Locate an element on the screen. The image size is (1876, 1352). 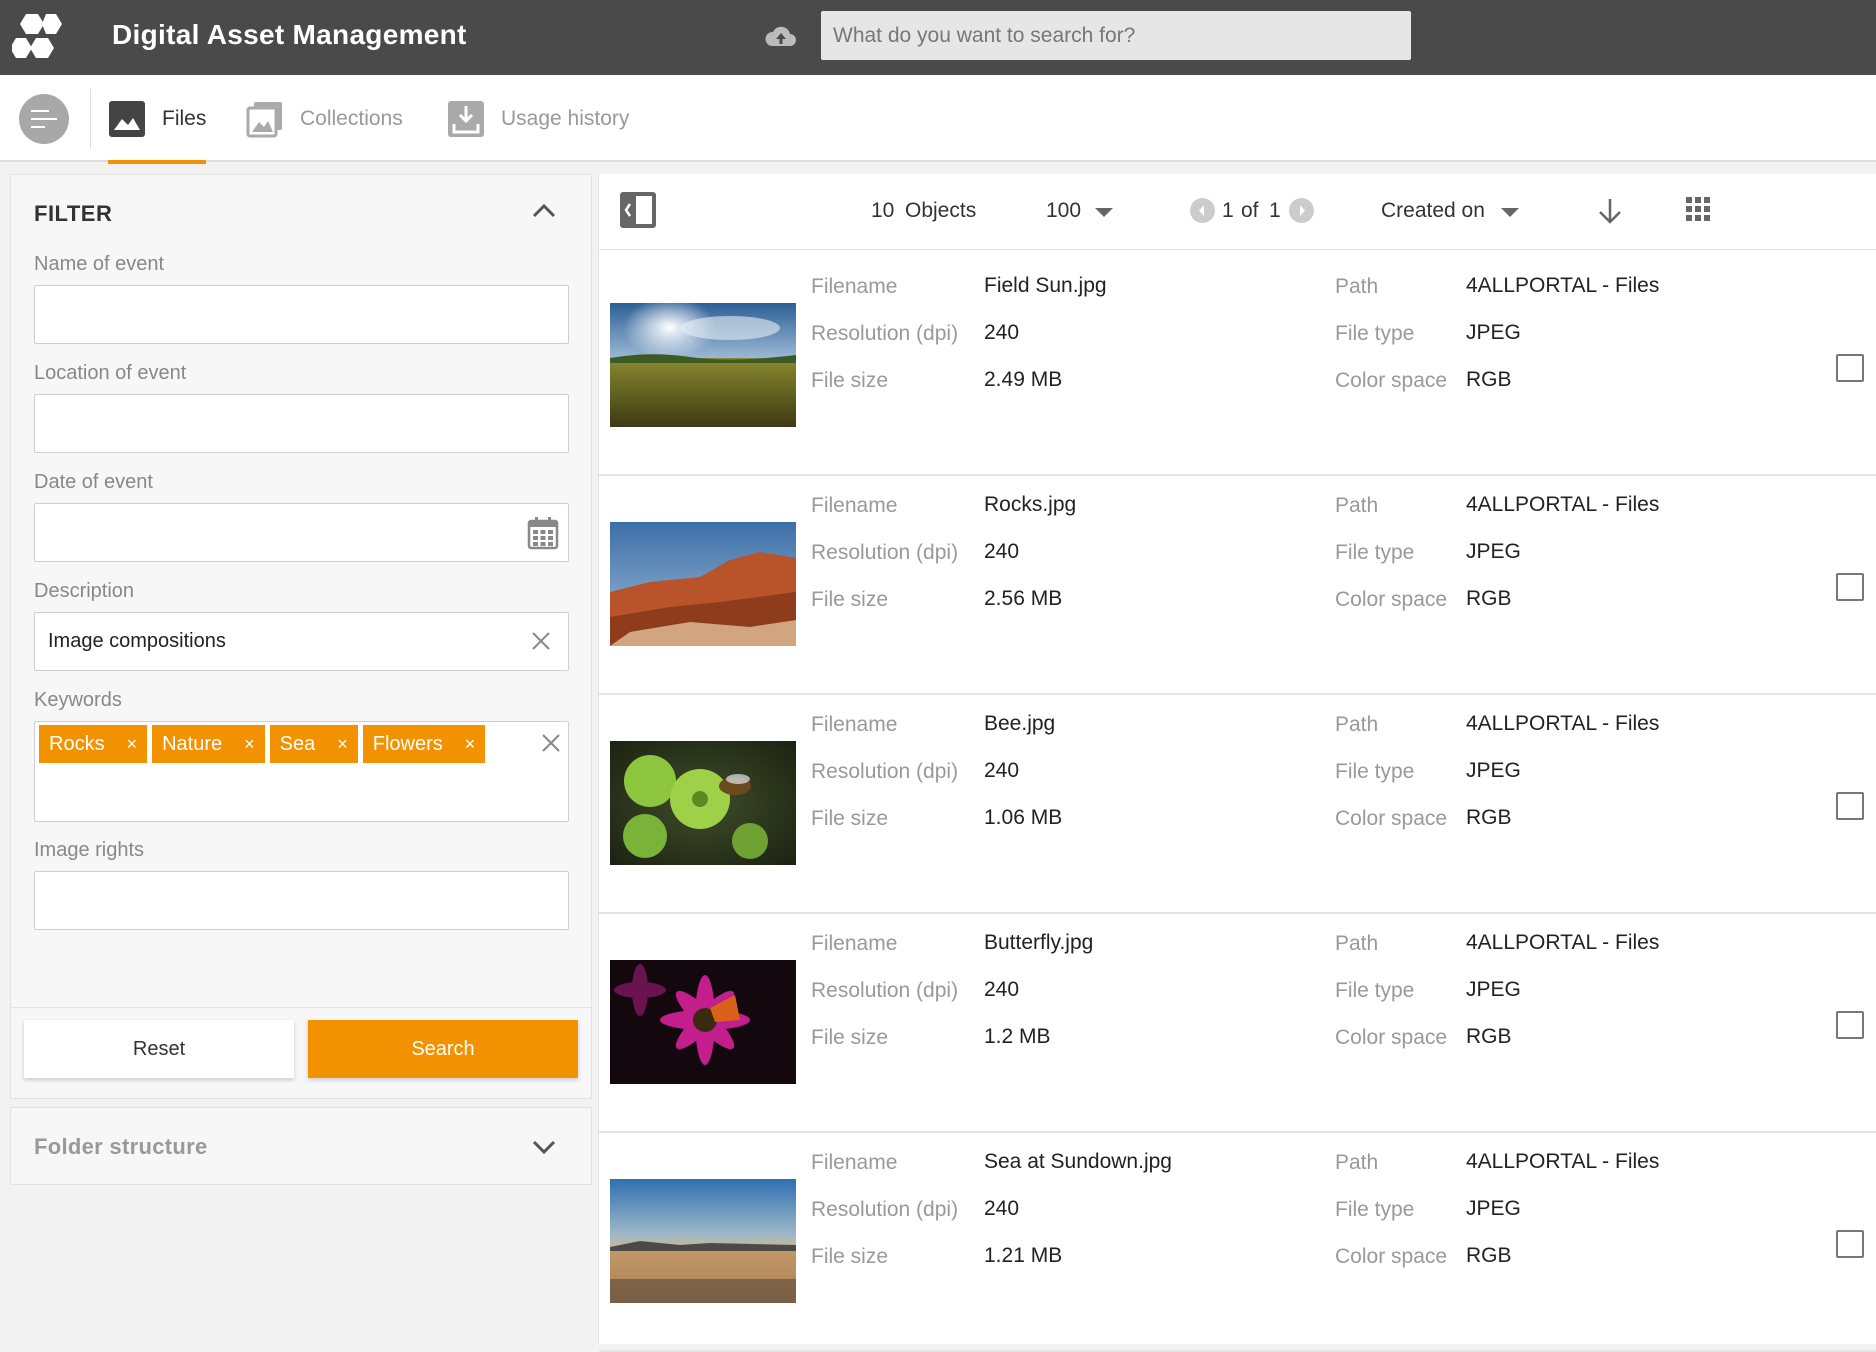
next-page-button is located at coordinates (1301, 210).